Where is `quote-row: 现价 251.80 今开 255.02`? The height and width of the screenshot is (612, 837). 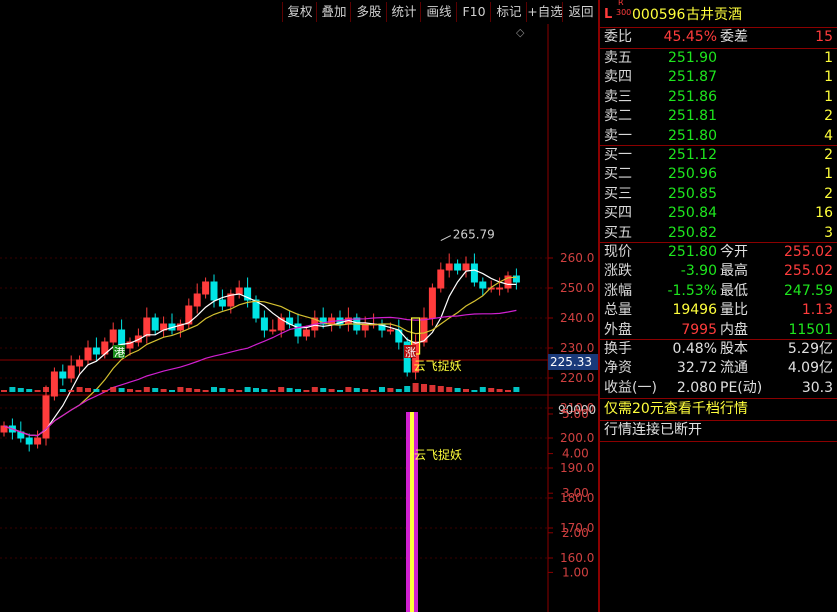 quote-row: 现价 251.80 今开 255.02 is located at coordinates (718, 252).